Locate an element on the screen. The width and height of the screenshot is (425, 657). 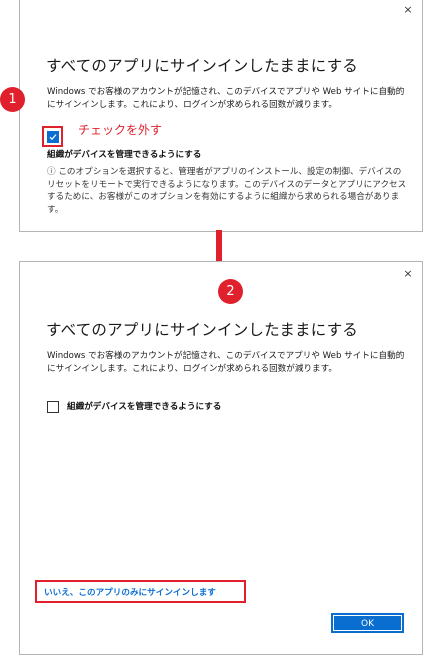
ok-button: OK is located at coordinates (367, 623).